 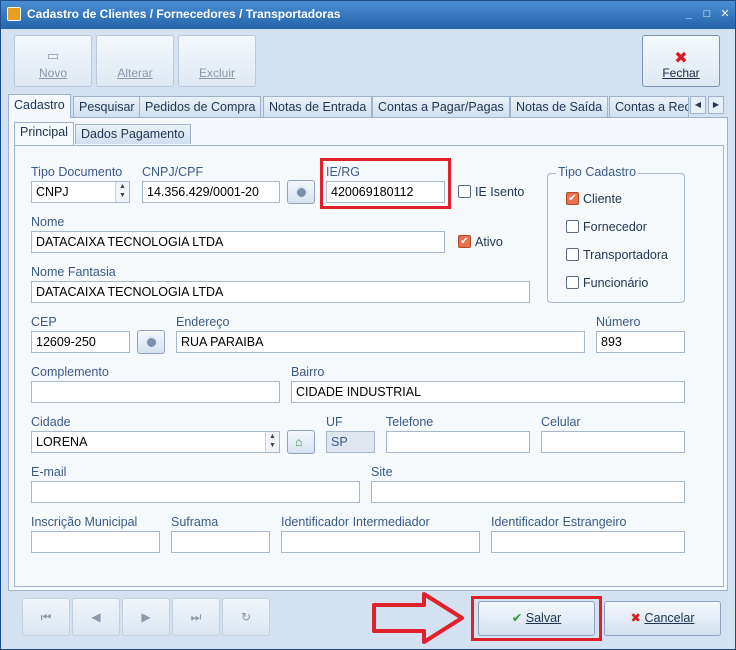 What do you see at coordinates (173, 172) in the screenshot?
I see `cnpj-cpf-label: CNPJ/CPF` at bounding box center [173, 172].